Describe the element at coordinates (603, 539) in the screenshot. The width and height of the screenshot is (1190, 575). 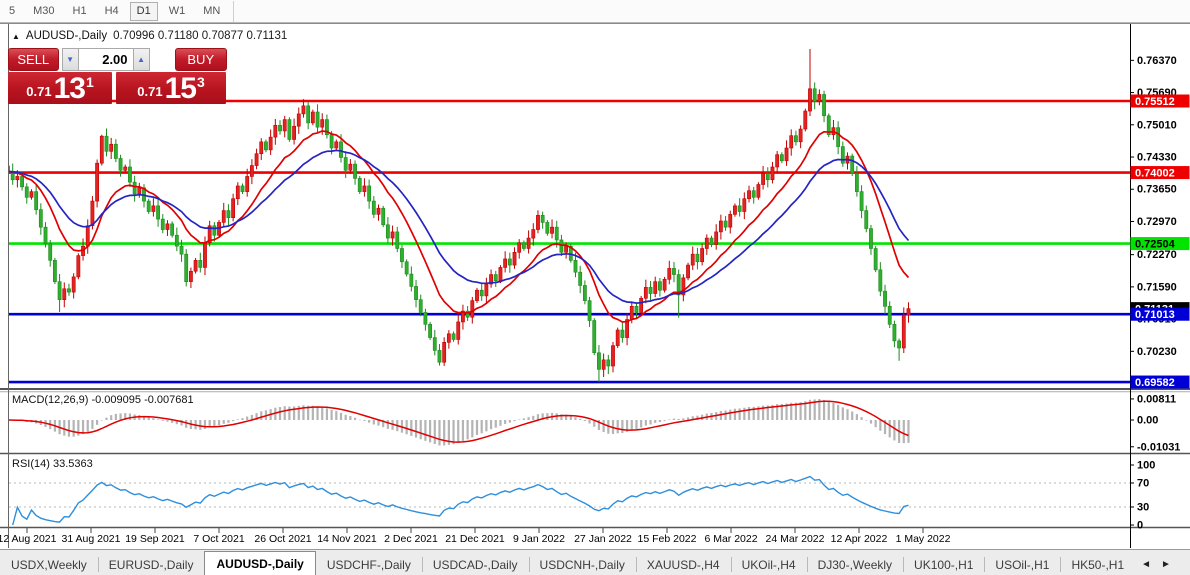
I see `date-label: 27 Jan 2022` at that location.